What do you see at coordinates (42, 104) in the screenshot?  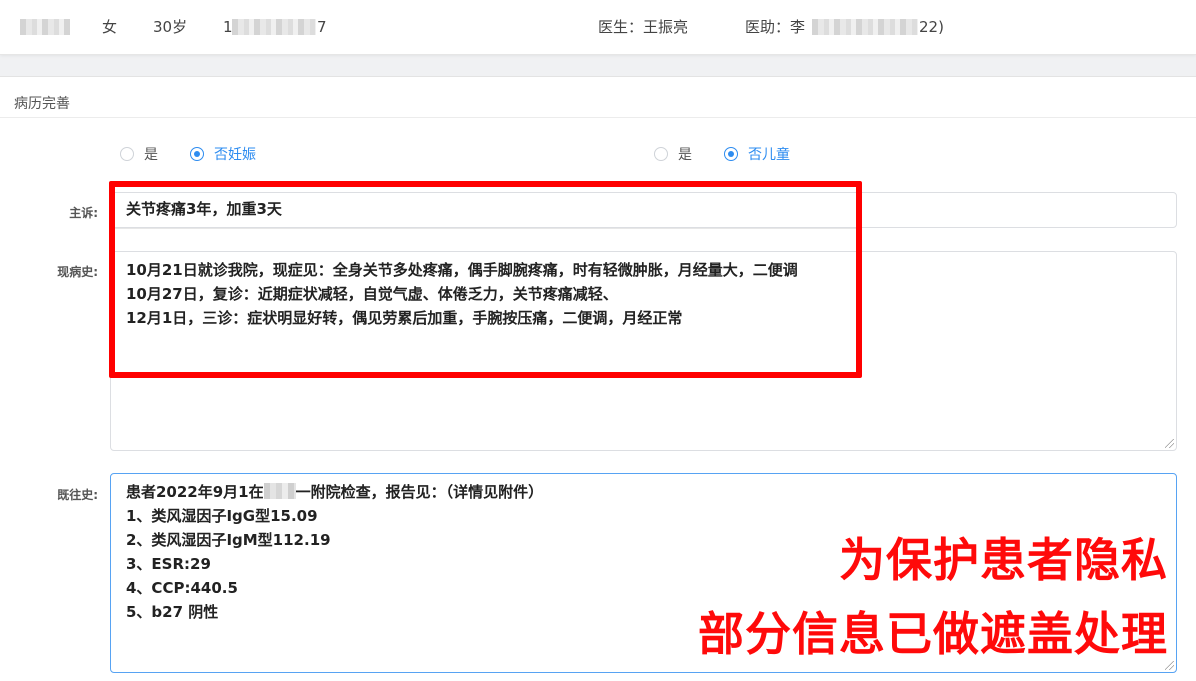 I see `section-title: 病历完善` at bounding box center [42, 104].